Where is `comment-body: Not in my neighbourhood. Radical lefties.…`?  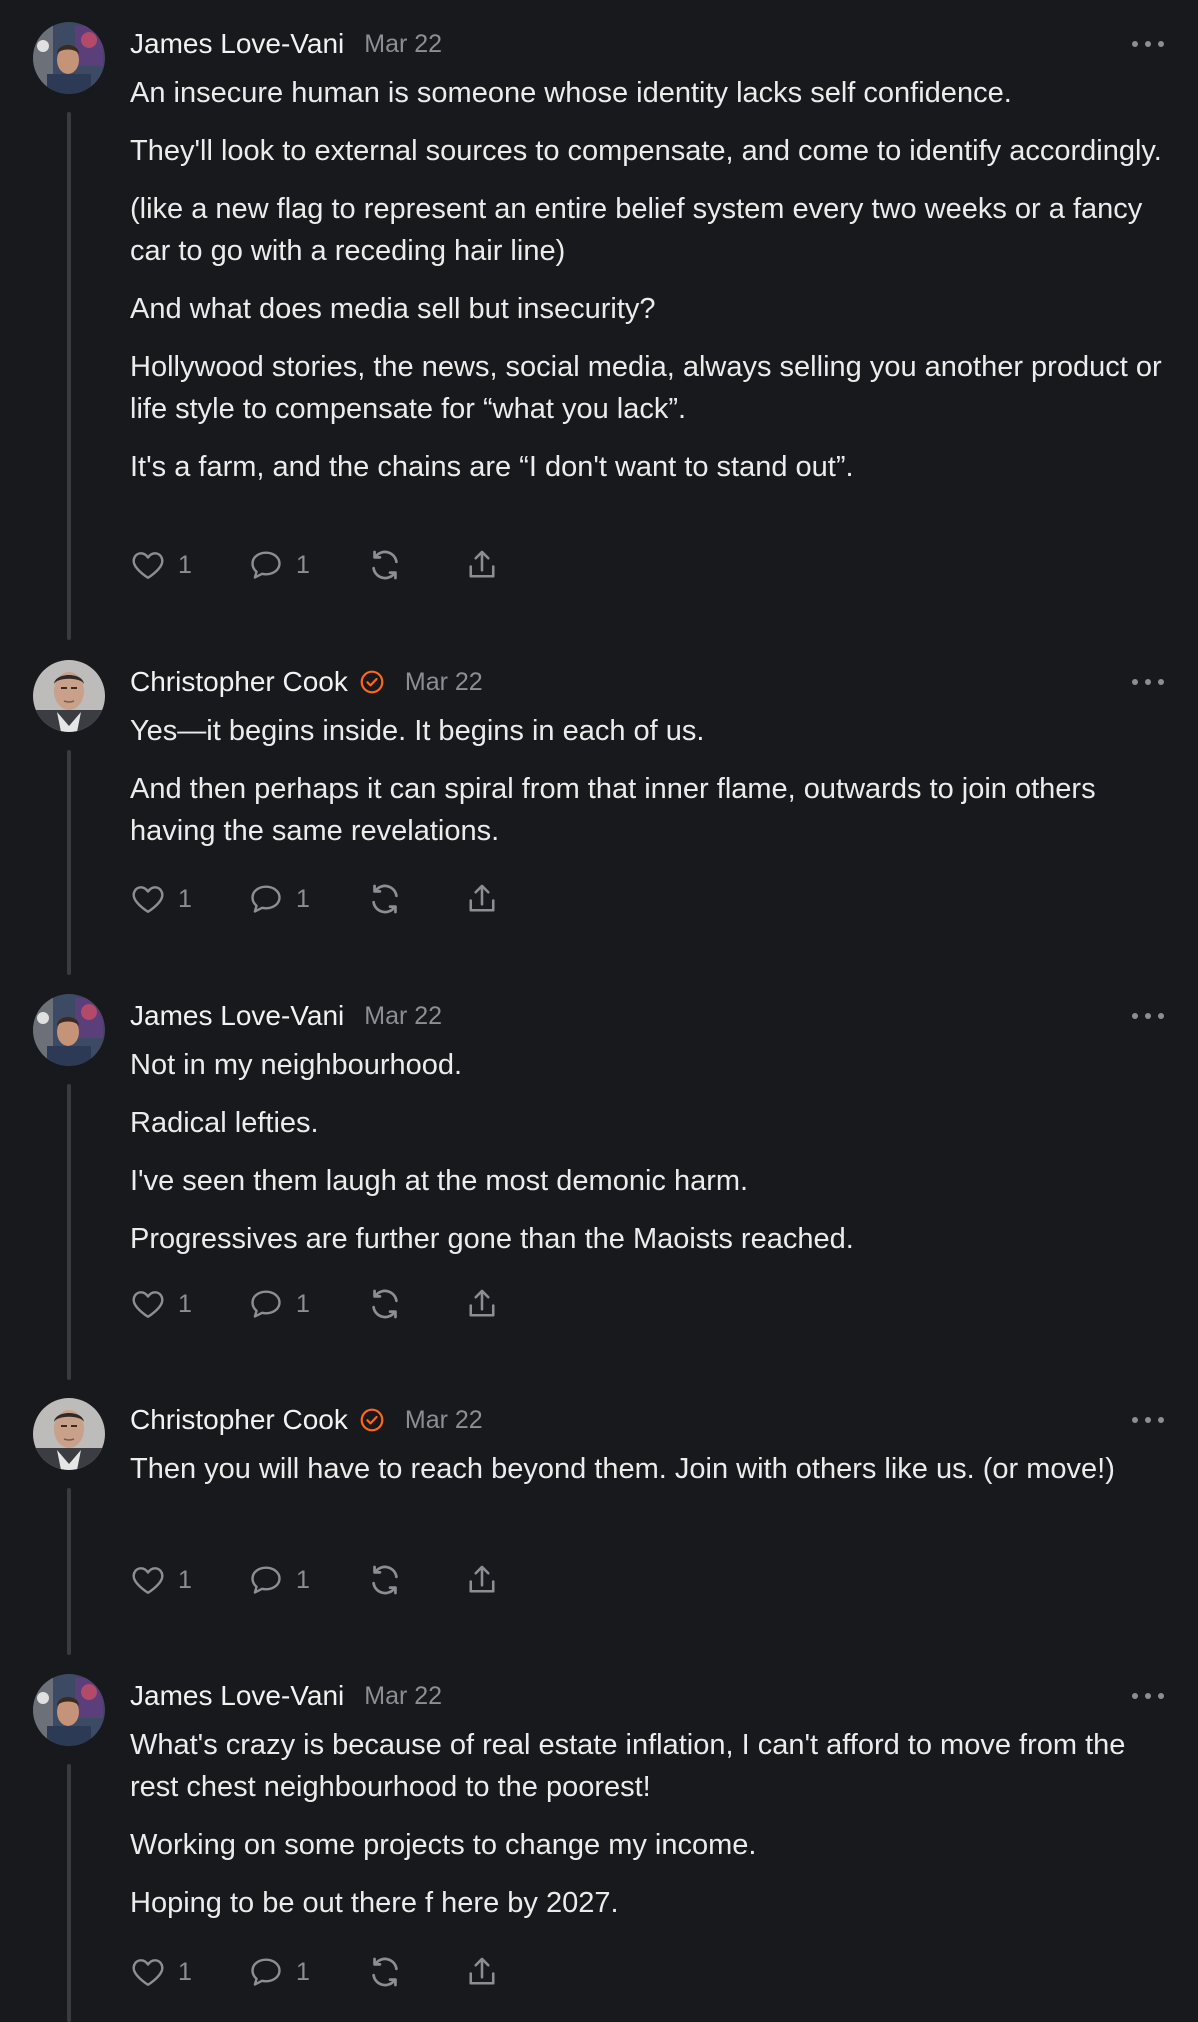
comment-body: Not in my neighbourhood. Radical lefties.… is located at coordinates (650, 1160).